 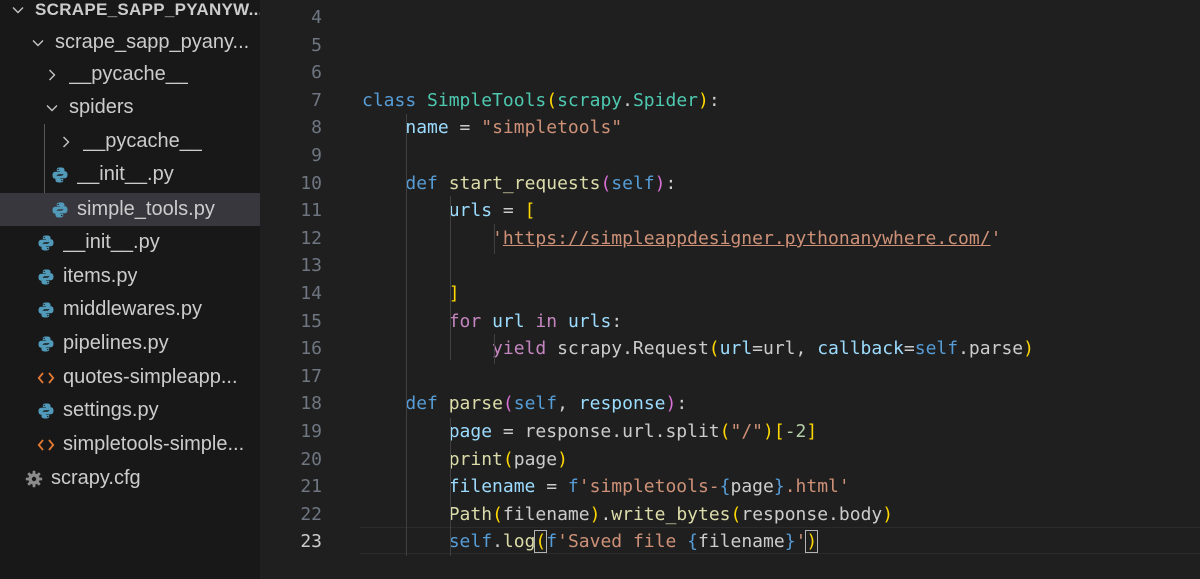 I want to click on gear-icon, so click(x=34, y=479).